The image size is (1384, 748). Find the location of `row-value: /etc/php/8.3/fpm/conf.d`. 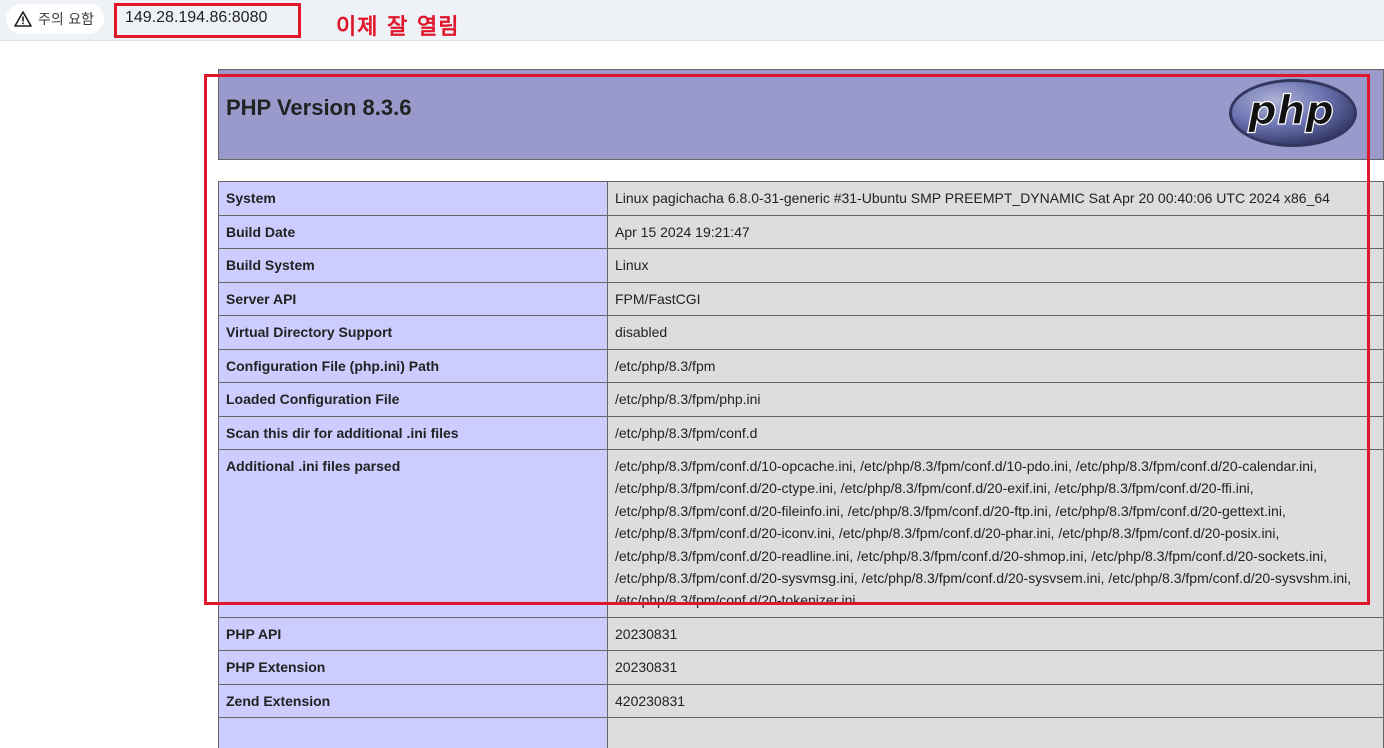

row-value: /etc/php/8.3/fpm/conf.d is located at coordinates (995, 432).